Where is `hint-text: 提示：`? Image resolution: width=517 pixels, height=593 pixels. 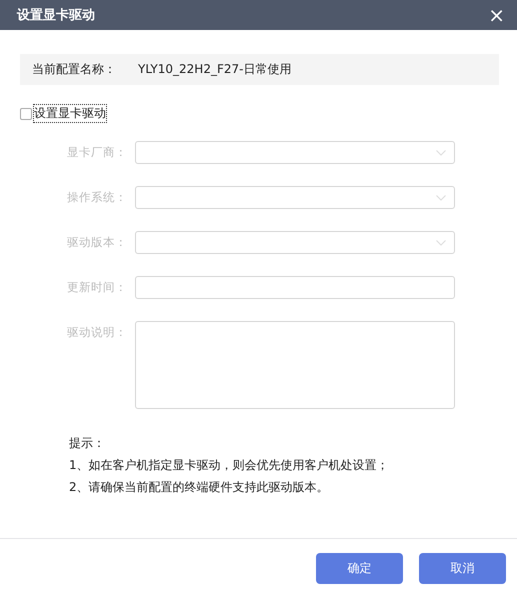
hint-text: 提示： is located at coordinates (87, 443).